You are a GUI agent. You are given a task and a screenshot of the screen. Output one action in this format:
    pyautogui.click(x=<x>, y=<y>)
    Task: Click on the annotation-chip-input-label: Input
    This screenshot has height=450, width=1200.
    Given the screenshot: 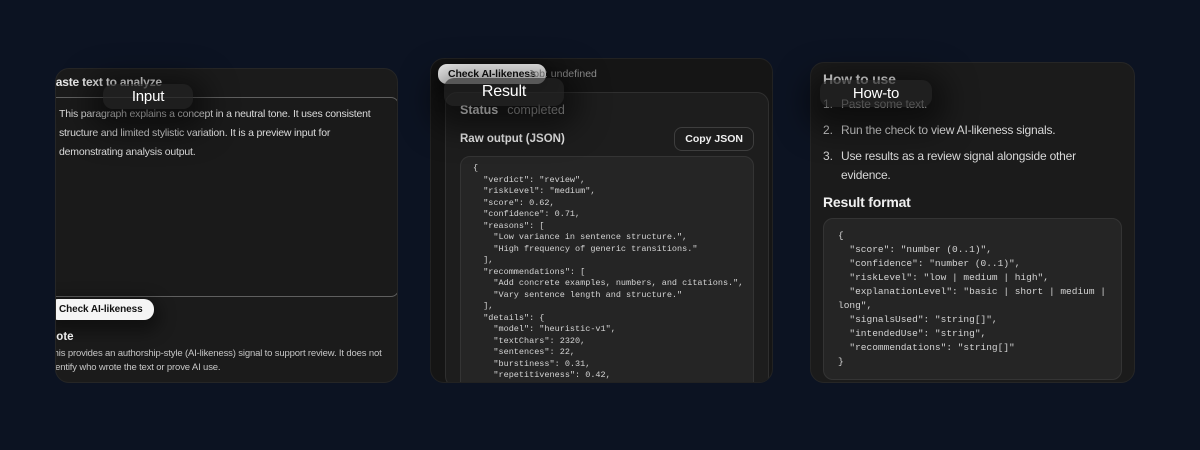 What is the action you would take?
    pyautogui.click(x=148, y=96)
    